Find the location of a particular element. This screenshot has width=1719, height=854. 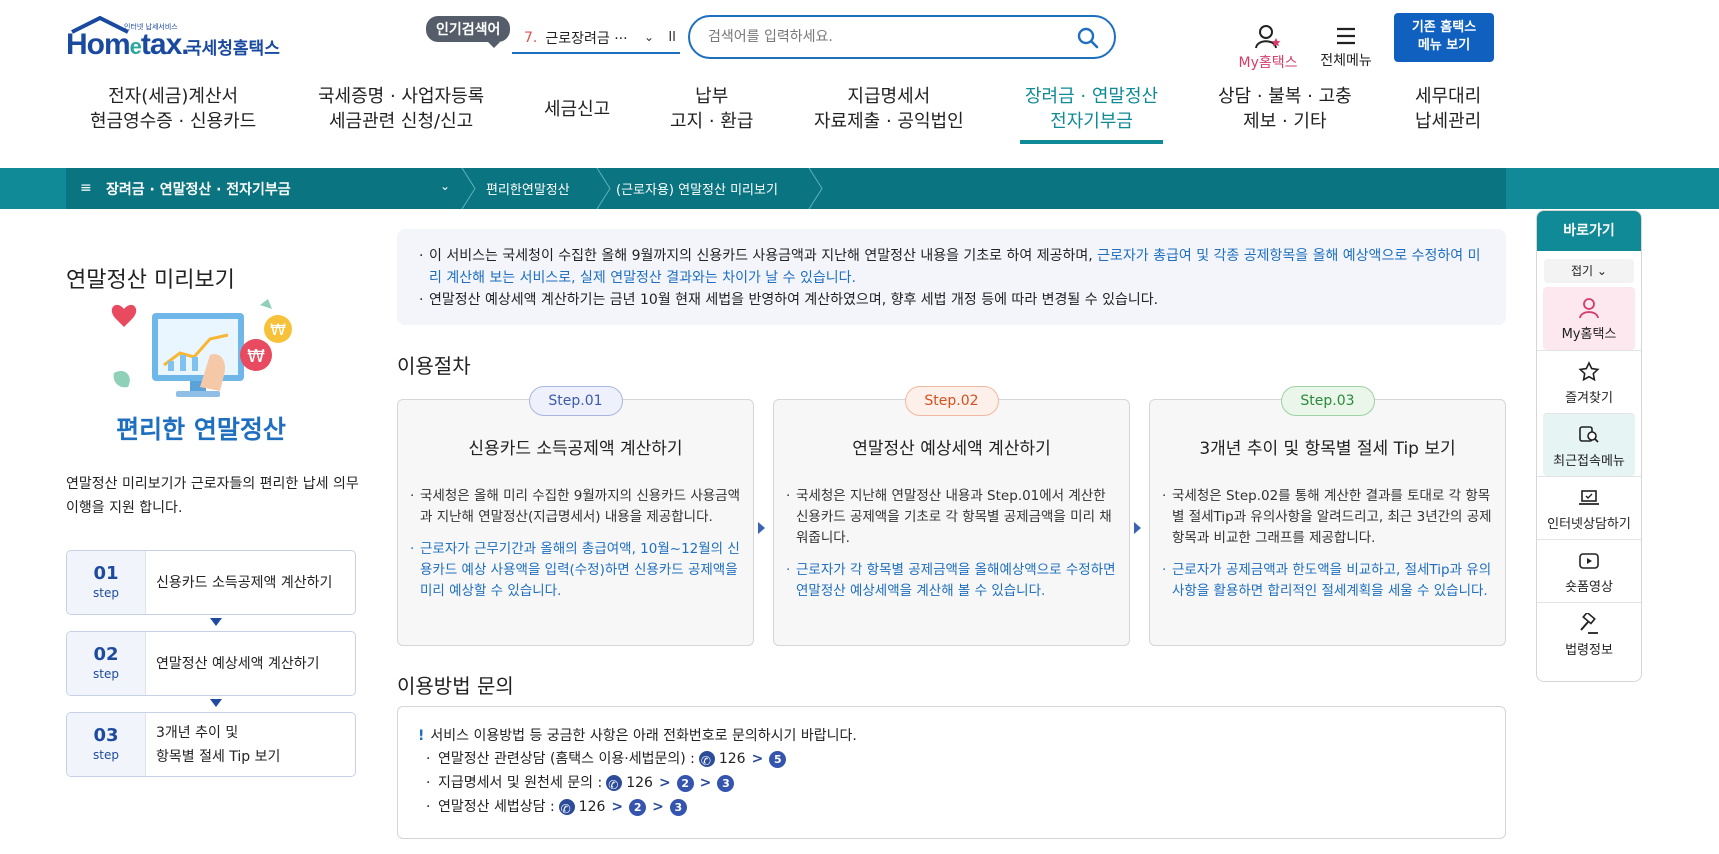

quick-short-video: 숏폼영상 is located at coordinates (1589, 570).